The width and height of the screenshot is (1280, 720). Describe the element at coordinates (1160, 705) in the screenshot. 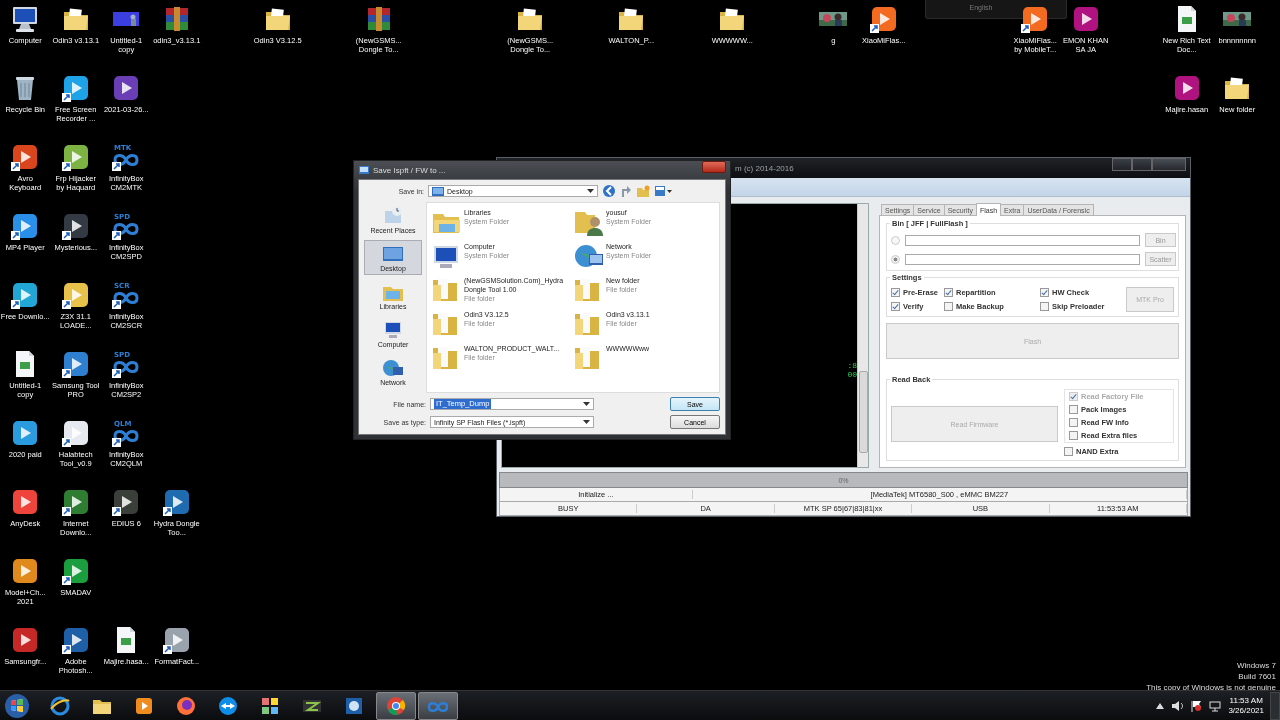

I see `show-hidden-icon` at that location.